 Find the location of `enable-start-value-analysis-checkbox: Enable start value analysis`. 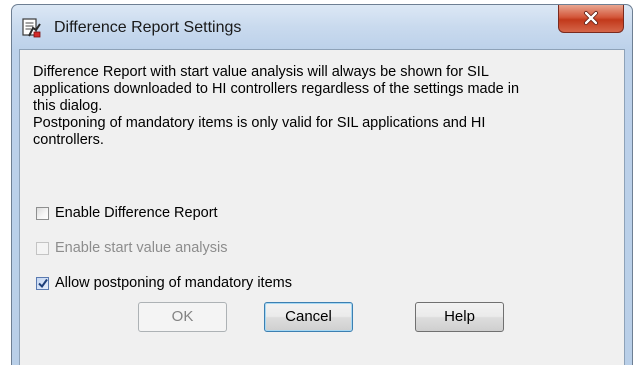

enable-start-value-analysis-checkbox: Enable start value analysis is located at coordinates (132, 248).